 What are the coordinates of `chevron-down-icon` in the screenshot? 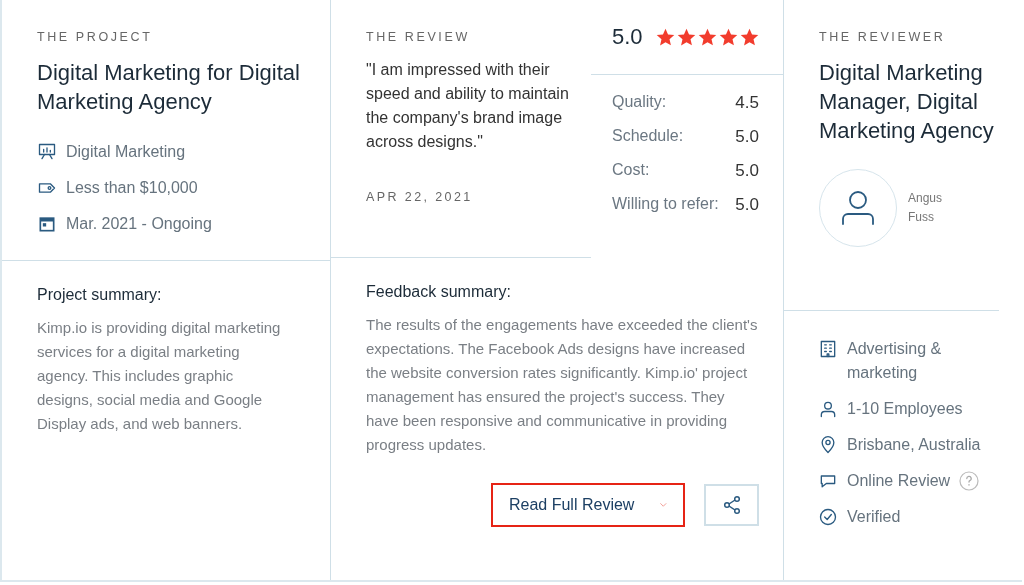 It's located at (663, 505).